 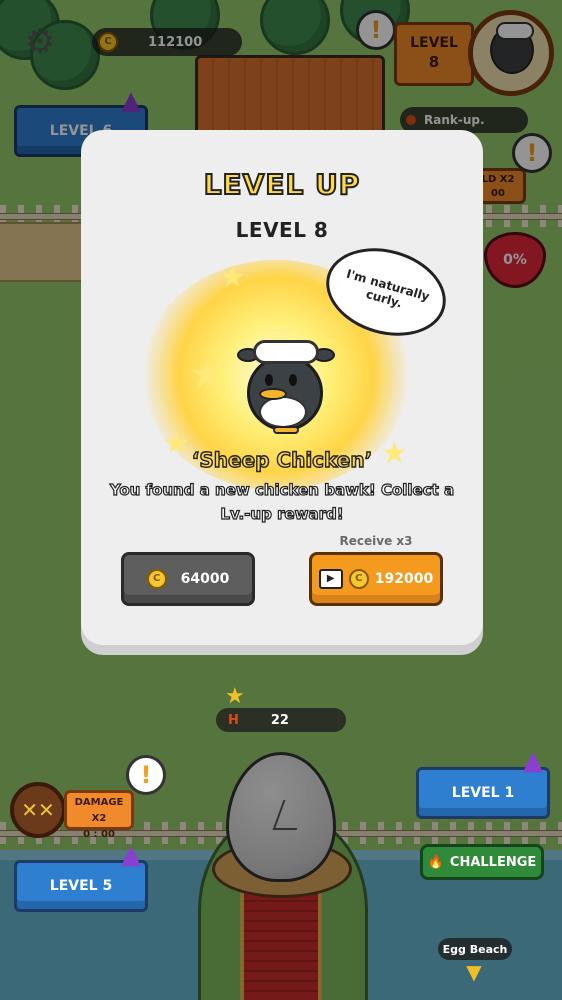 I want to click on modal-title: LEVEL UP, so click(x=282, y=184).